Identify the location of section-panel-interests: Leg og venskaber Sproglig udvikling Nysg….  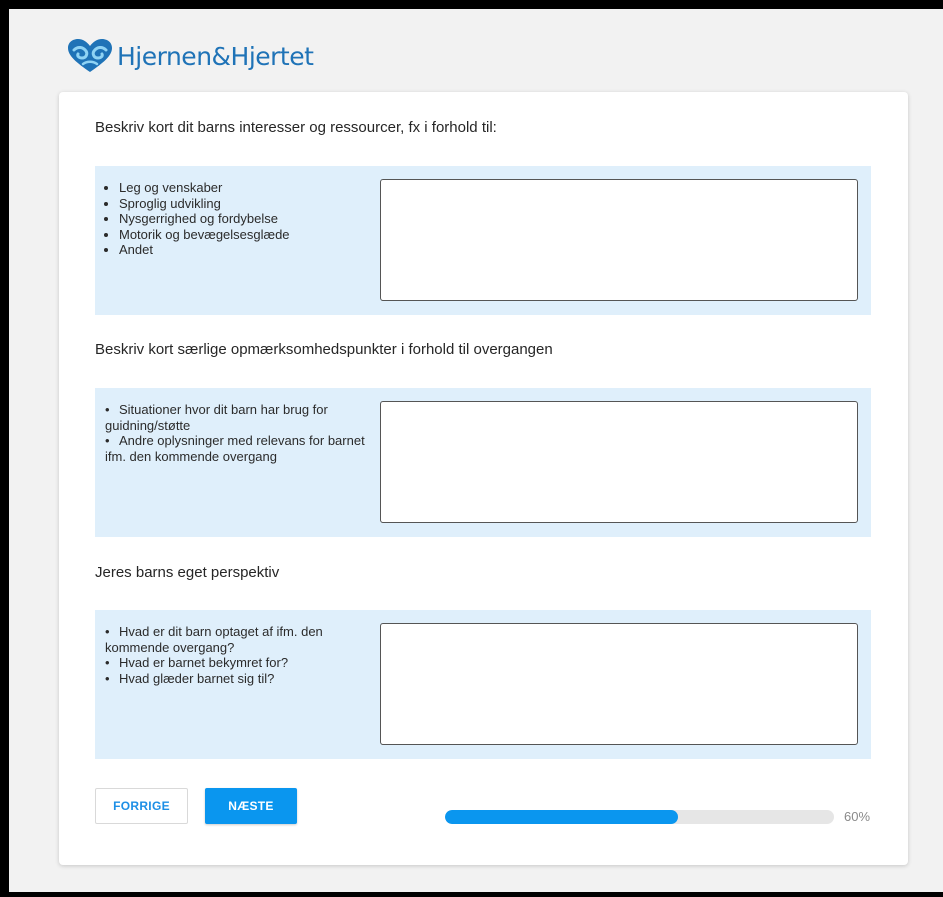
(483, 240).